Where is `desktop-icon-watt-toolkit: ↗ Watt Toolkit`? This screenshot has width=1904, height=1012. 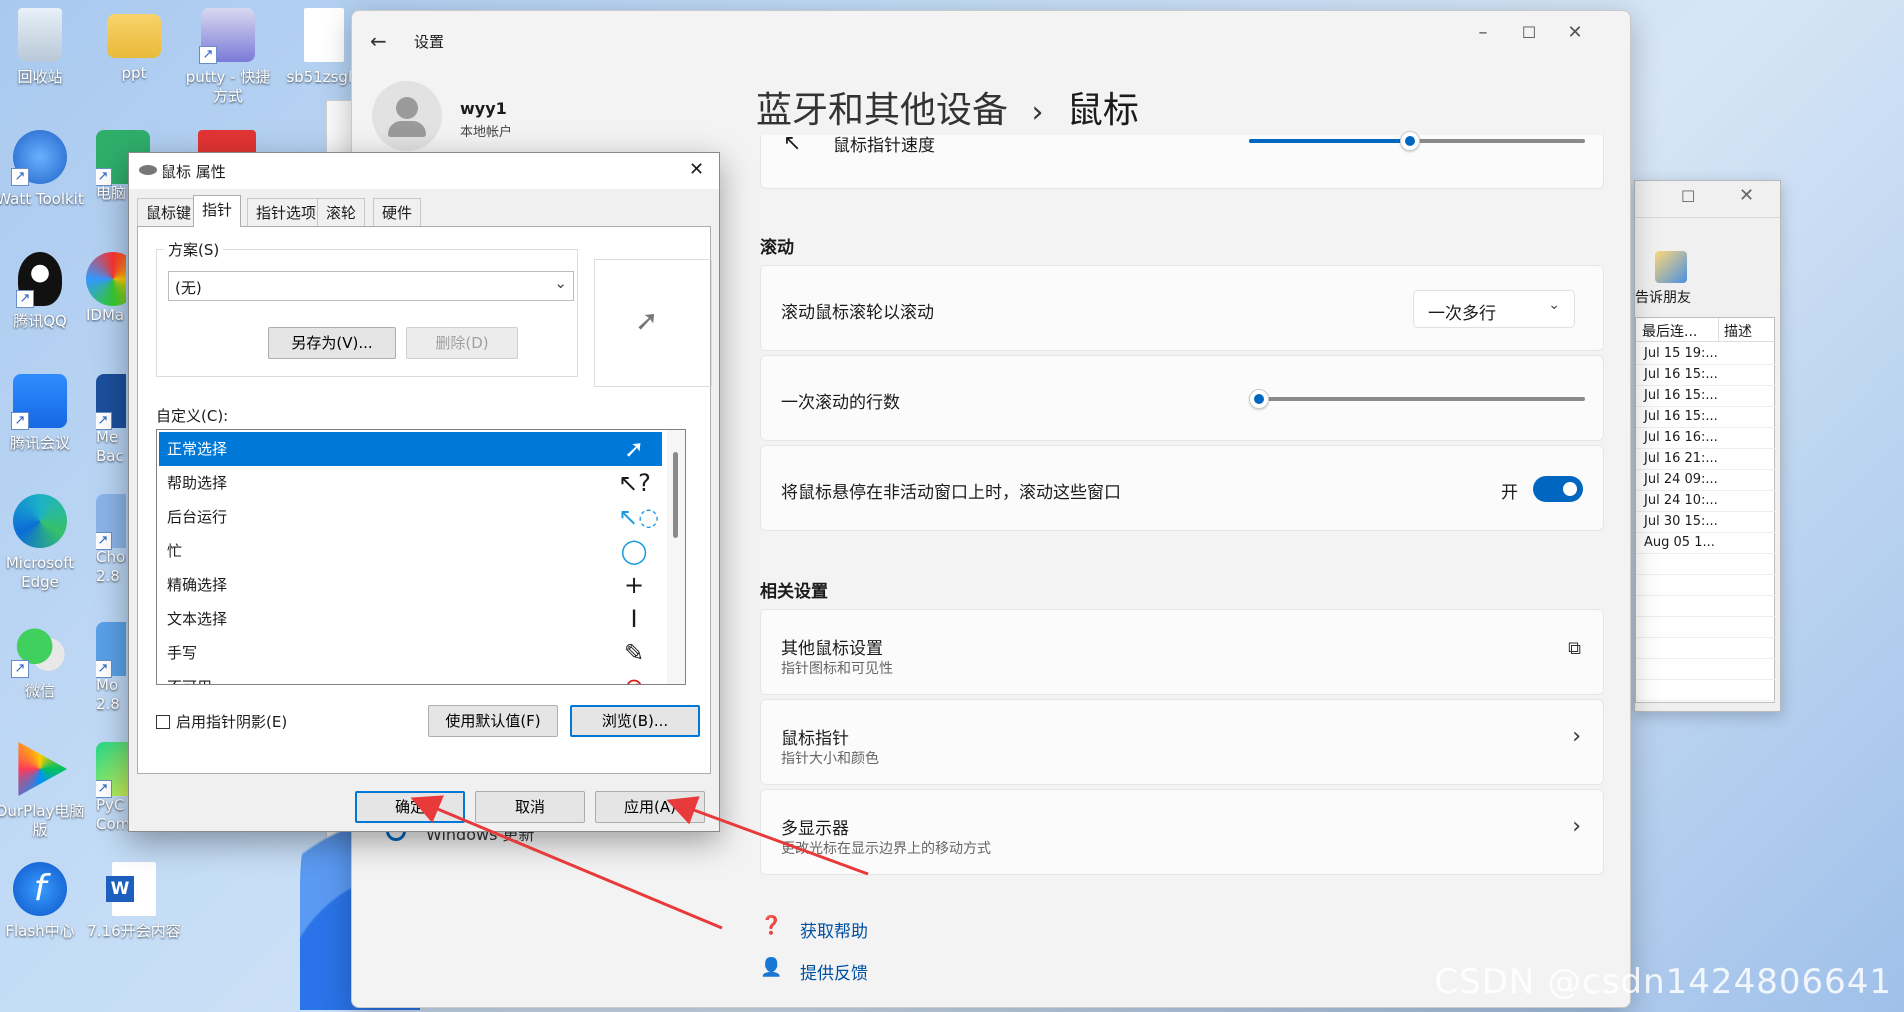 desktop-icon-watt-toolkit: ↗ Watt Toolkit is located at coordinates (44, 169).